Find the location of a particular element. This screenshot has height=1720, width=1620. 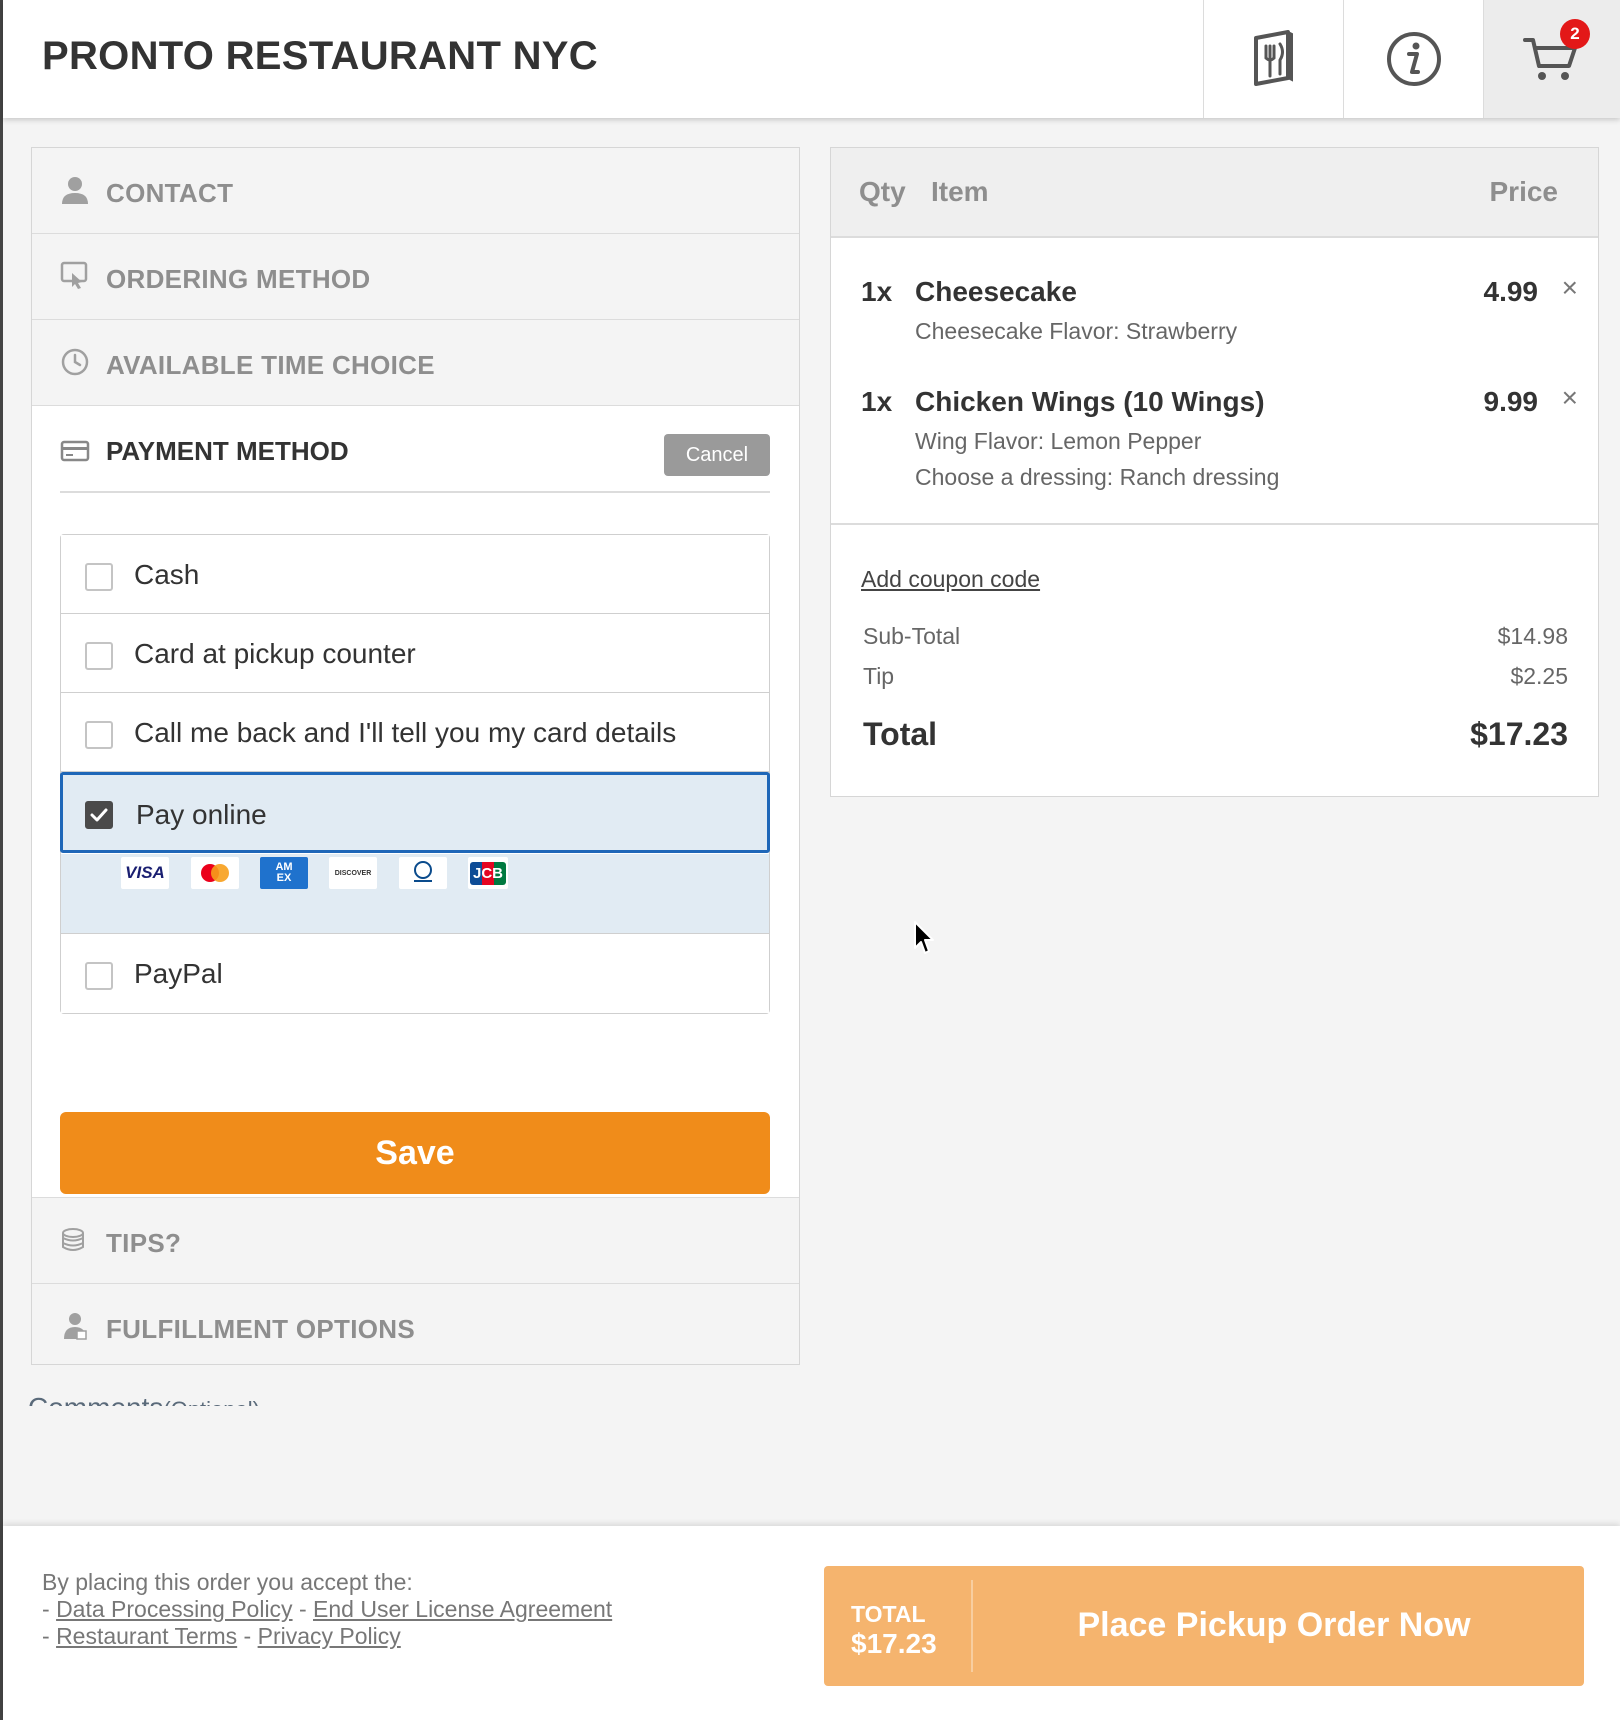

mouse-cursor-icon is located at coordinates (924, 937).